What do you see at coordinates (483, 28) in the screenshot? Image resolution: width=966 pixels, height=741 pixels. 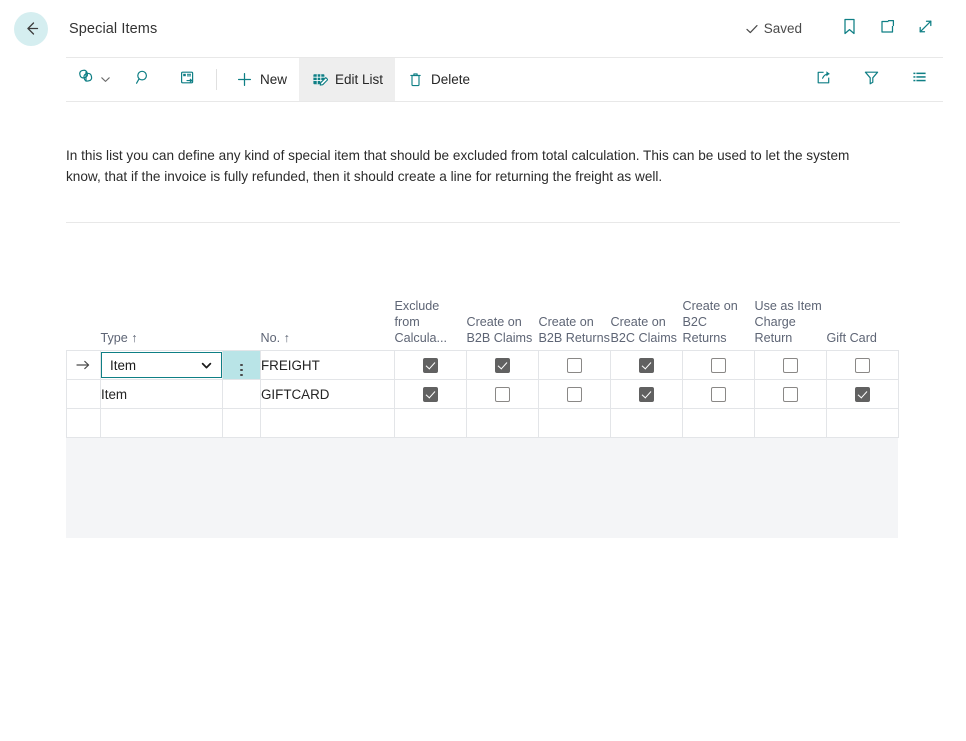 I see `page-header: Special Items Saved` at bounding box center [483, 28].